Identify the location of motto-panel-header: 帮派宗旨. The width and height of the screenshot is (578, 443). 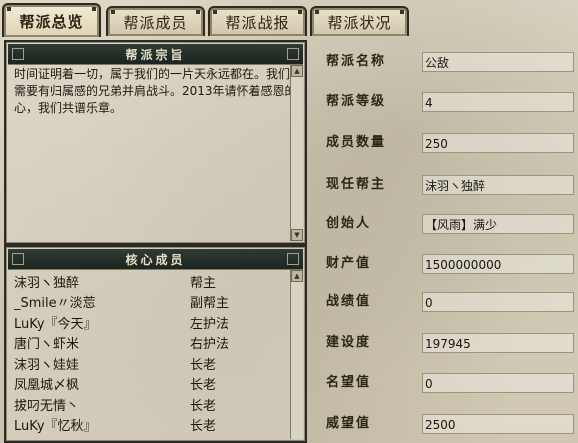
(155, 54).